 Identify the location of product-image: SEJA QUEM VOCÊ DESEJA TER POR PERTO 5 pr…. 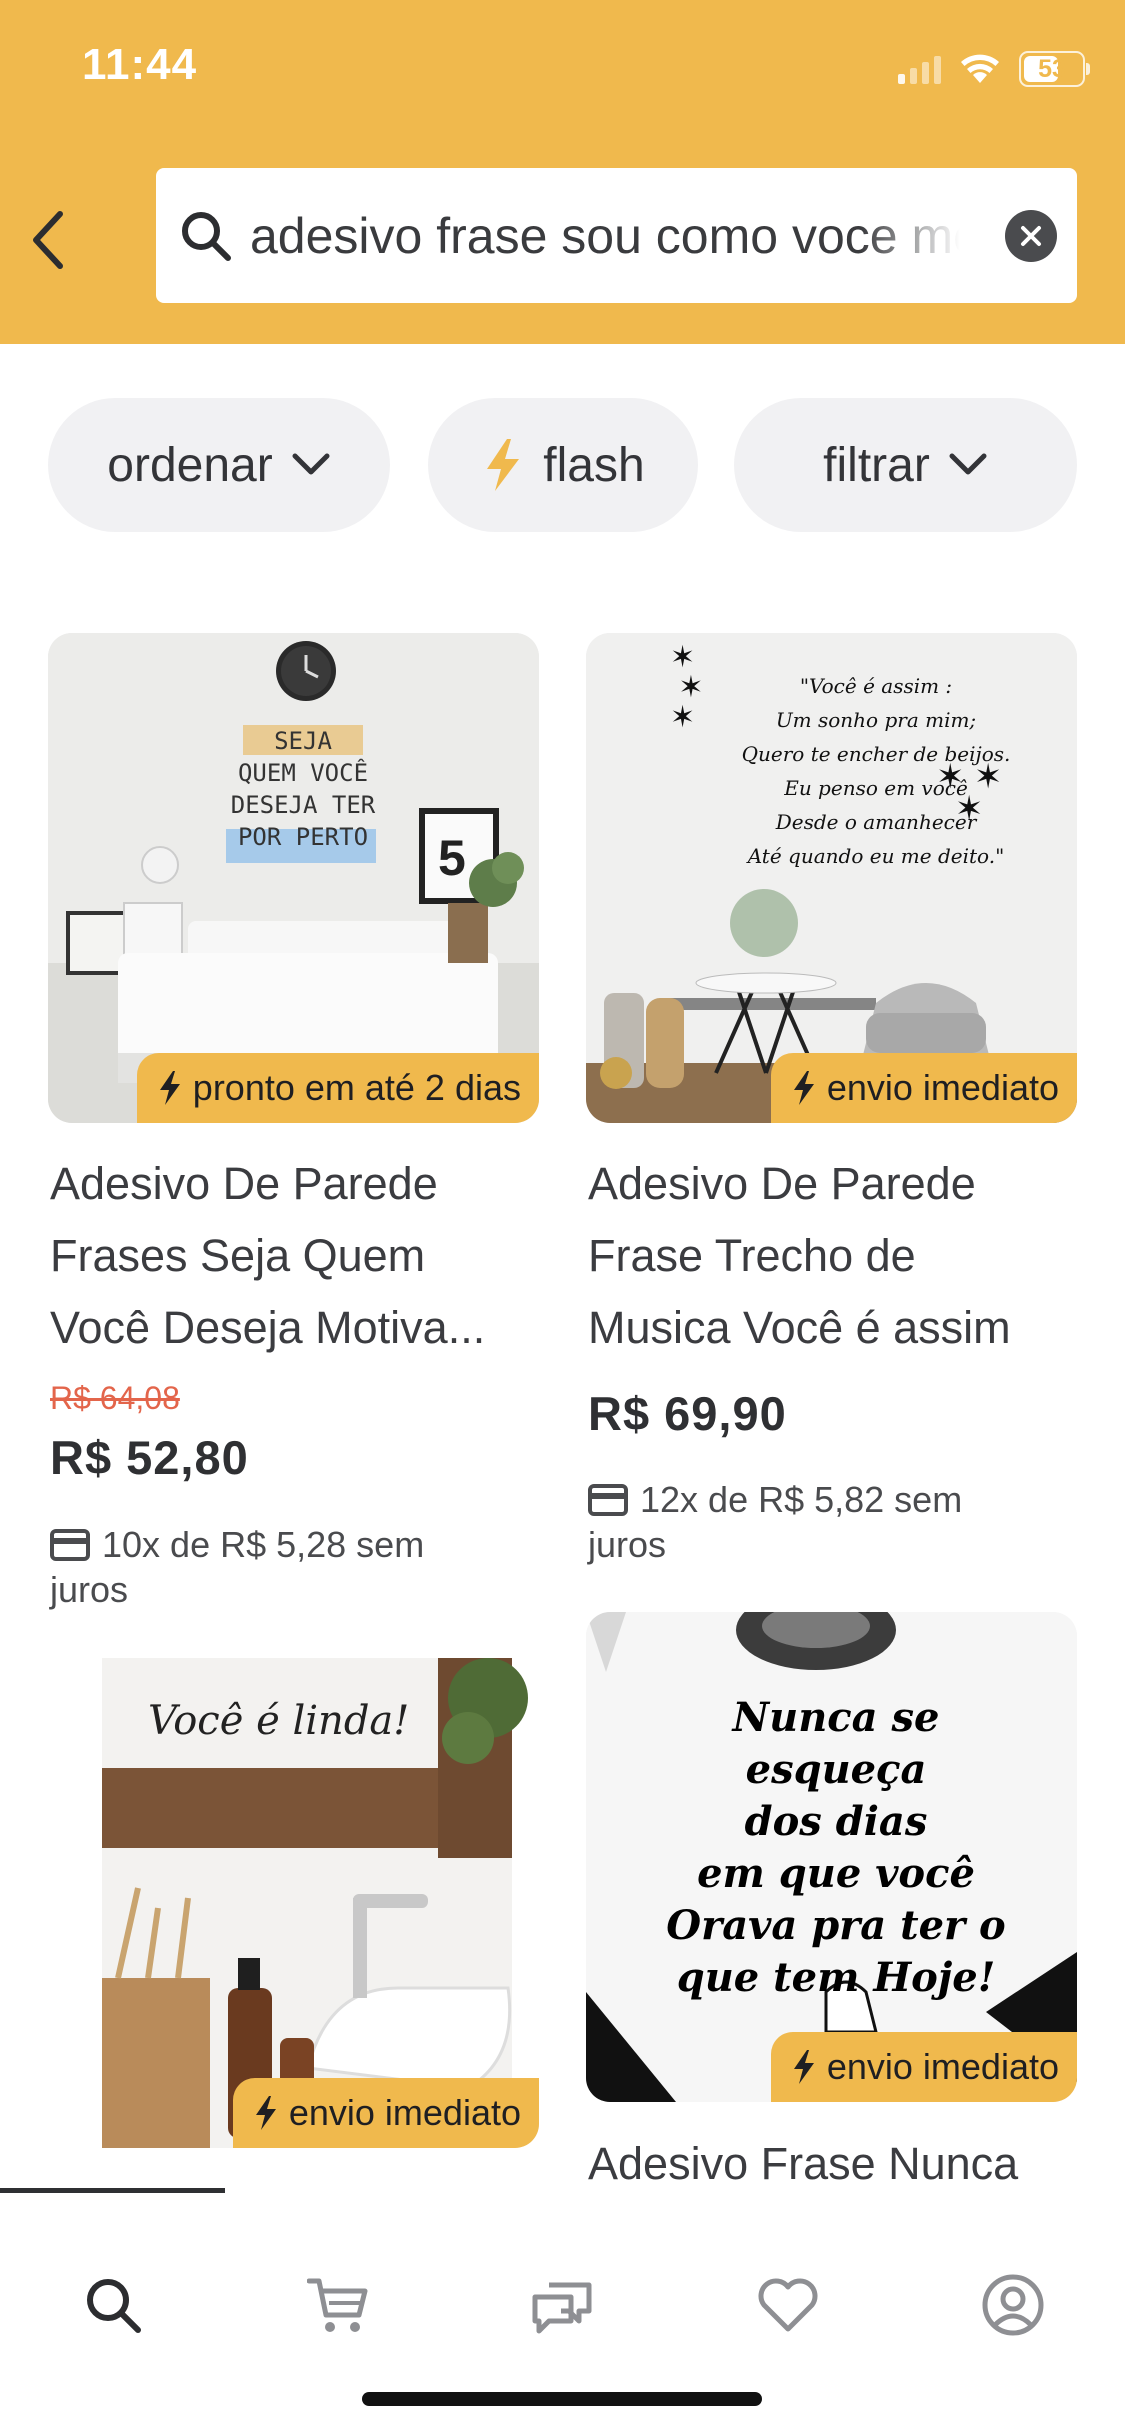
(293, 878).